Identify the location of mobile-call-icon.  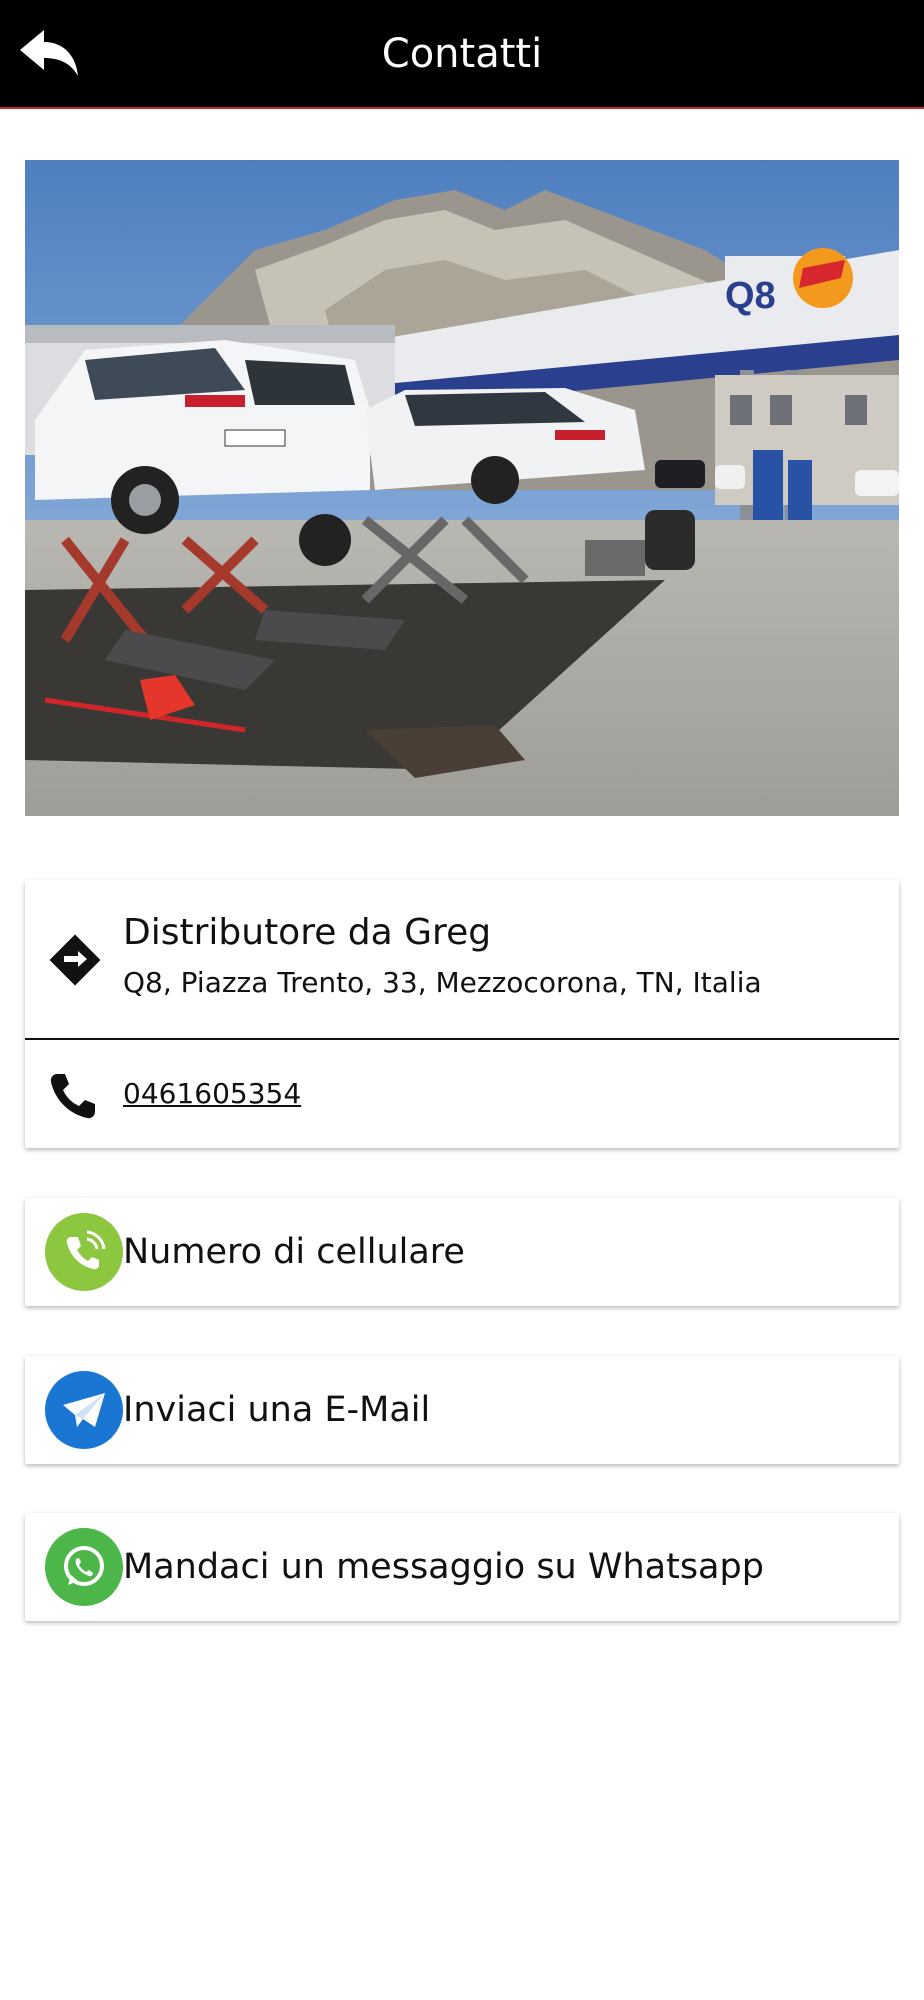
(84, 1252).